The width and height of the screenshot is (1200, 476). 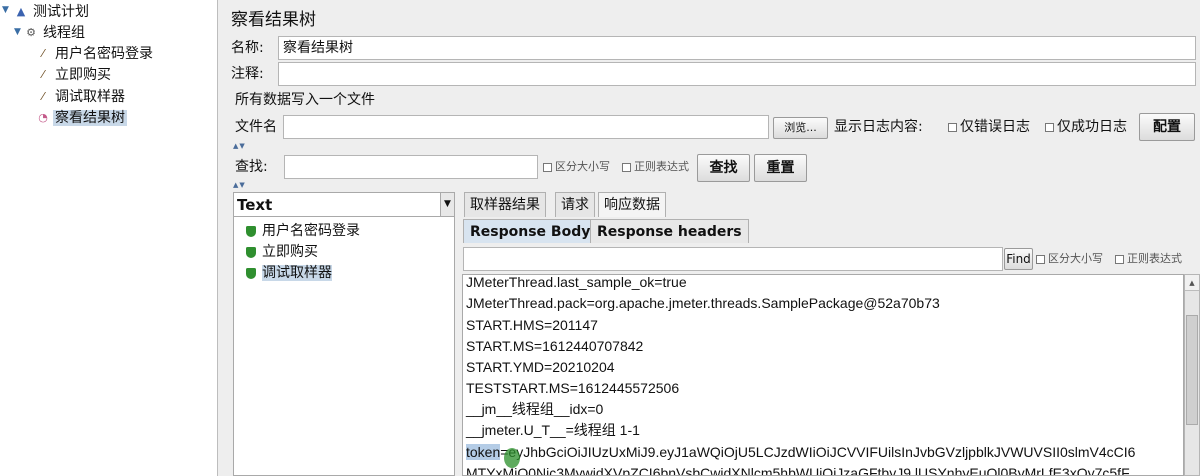 What do you see at coordinates (505, 204) in the screenshot?
I see `tab-sampler-result: 取样器结果` at bounding box center [505, 204].